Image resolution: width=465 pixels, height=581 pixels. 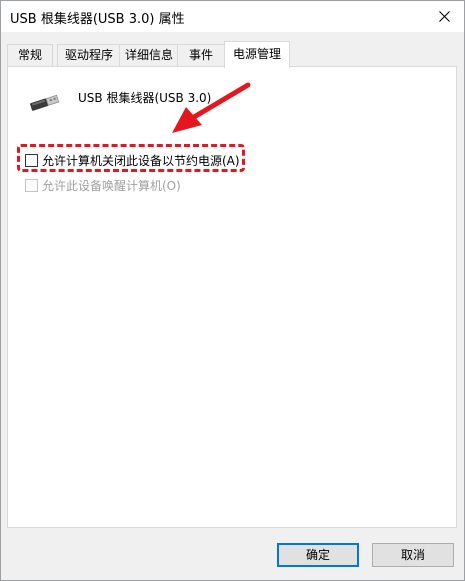 What do you see at coordinates (131, 158) in the screenshot?
I see `highlight-annotation-box` at bounding box center [131, 158].